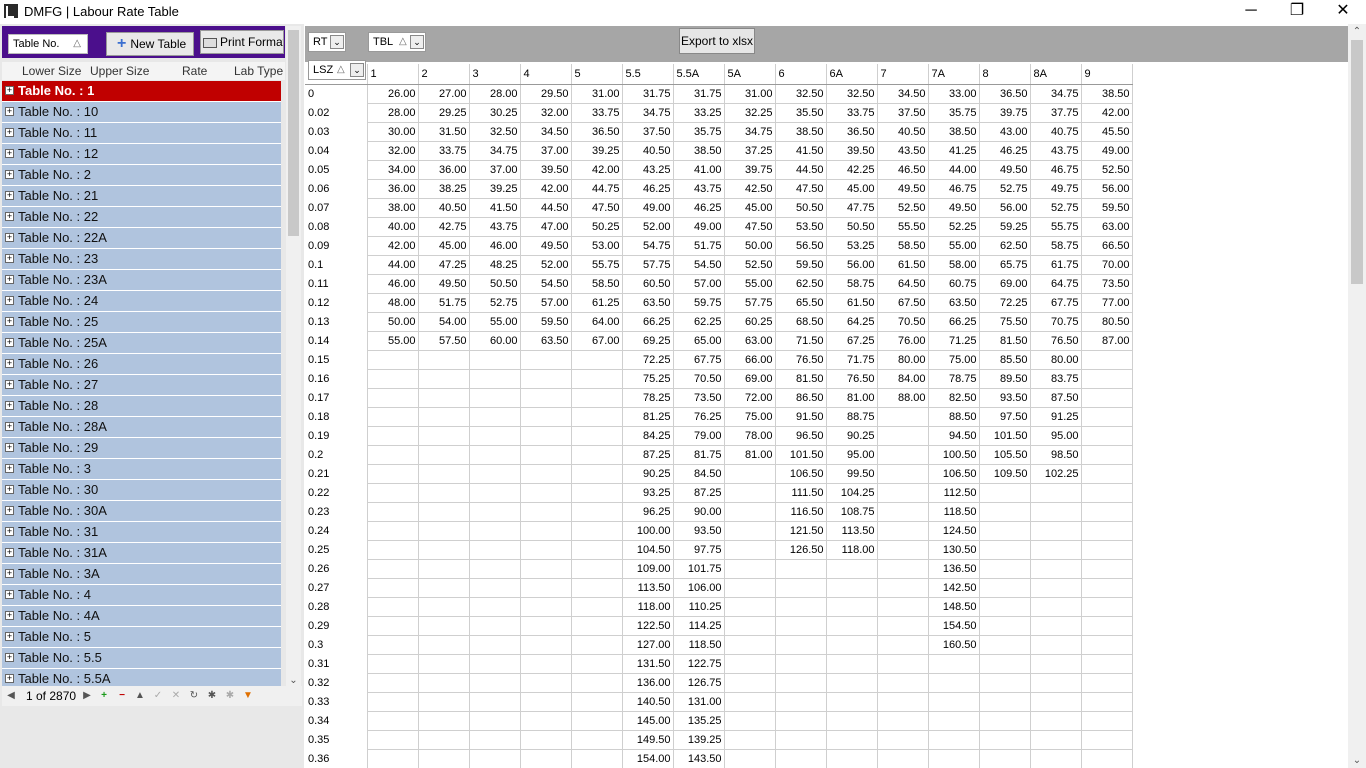 The image size is (1366, 768). I want to click on right-vertical-scrollbar: ⌃ ⌄, so click(1357, 396).